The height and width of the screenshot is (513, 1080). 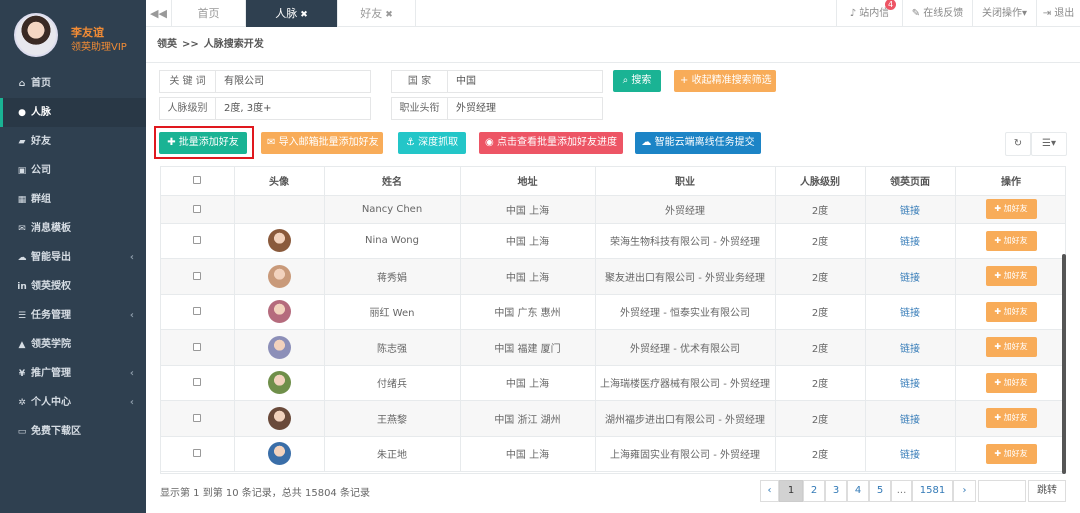 I want to click on keyword-input: 有限公司, so click(x=293, y=81).